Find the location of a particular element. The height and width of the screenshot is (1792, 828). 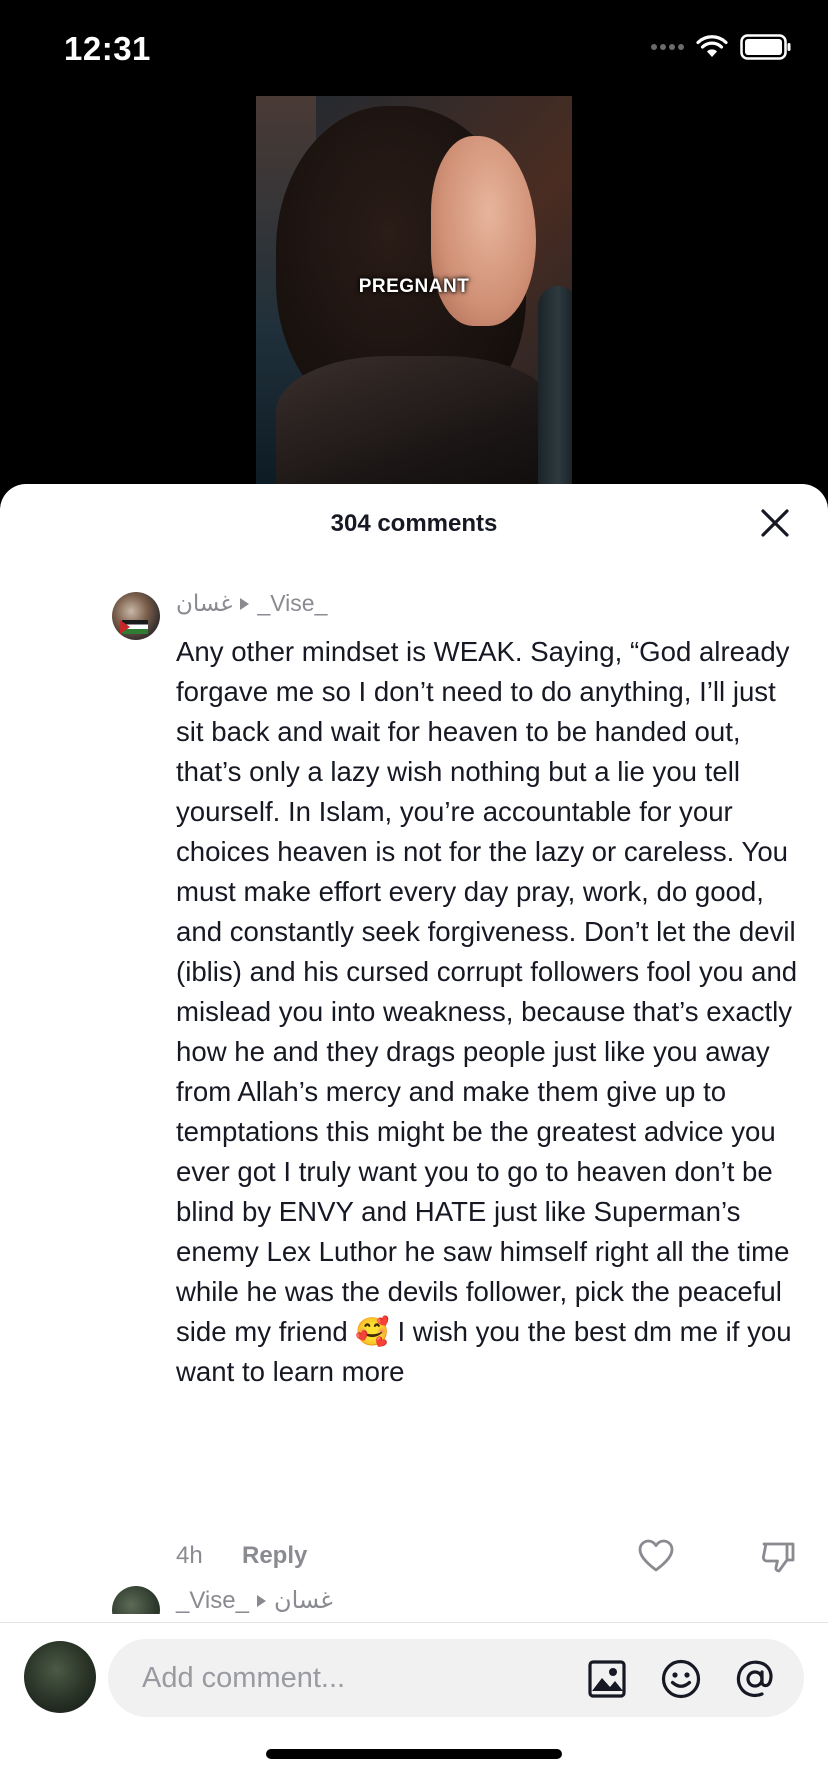

sheet-header: 304 comments is located at coordinates (414, 524).